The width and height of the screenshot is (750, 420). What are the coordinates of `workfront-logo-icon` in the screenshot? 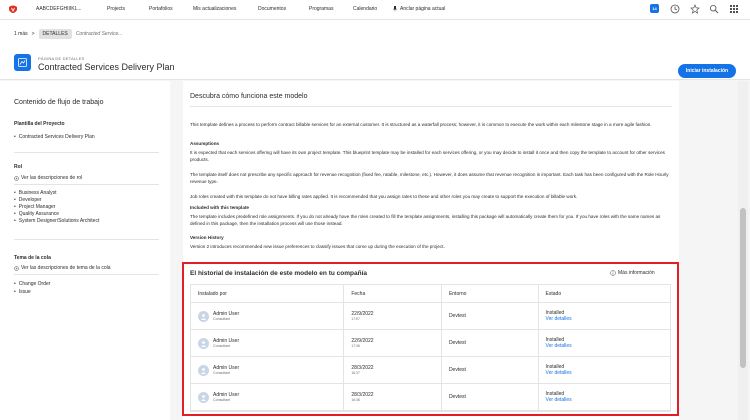 It's located at (13, 10).